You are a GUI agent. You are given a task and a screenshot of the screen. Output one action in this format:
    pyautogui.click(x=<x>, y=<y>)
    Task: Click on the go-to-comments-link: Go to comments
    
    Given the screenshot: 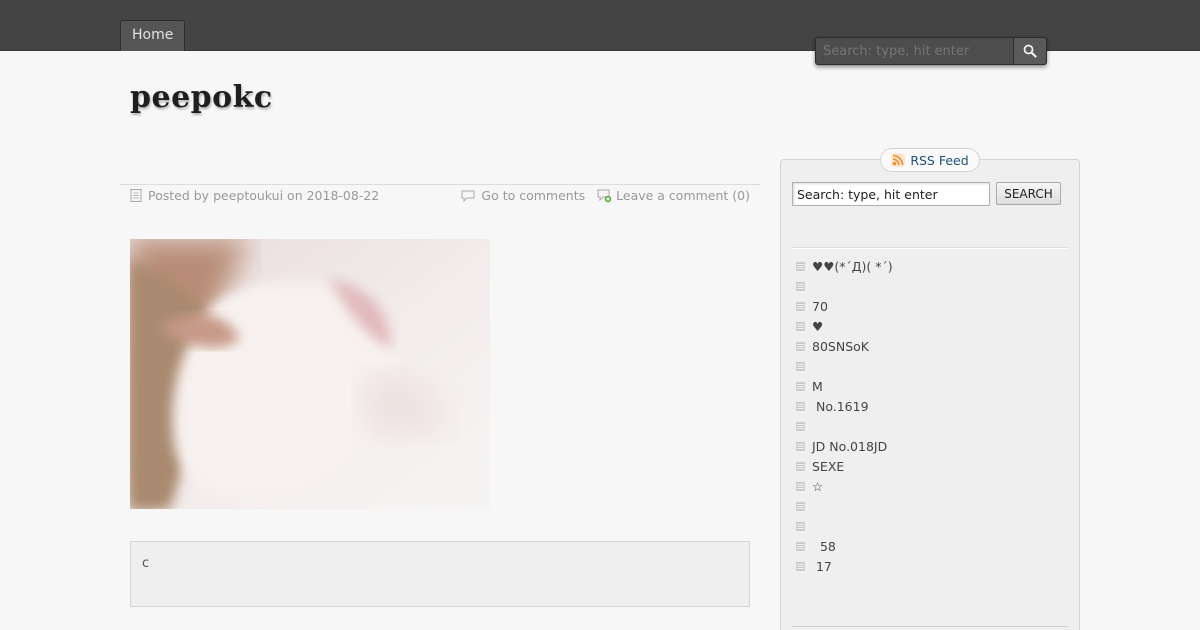 What is the action you would take?
    pyautogui.click(x=533, y=195)
    